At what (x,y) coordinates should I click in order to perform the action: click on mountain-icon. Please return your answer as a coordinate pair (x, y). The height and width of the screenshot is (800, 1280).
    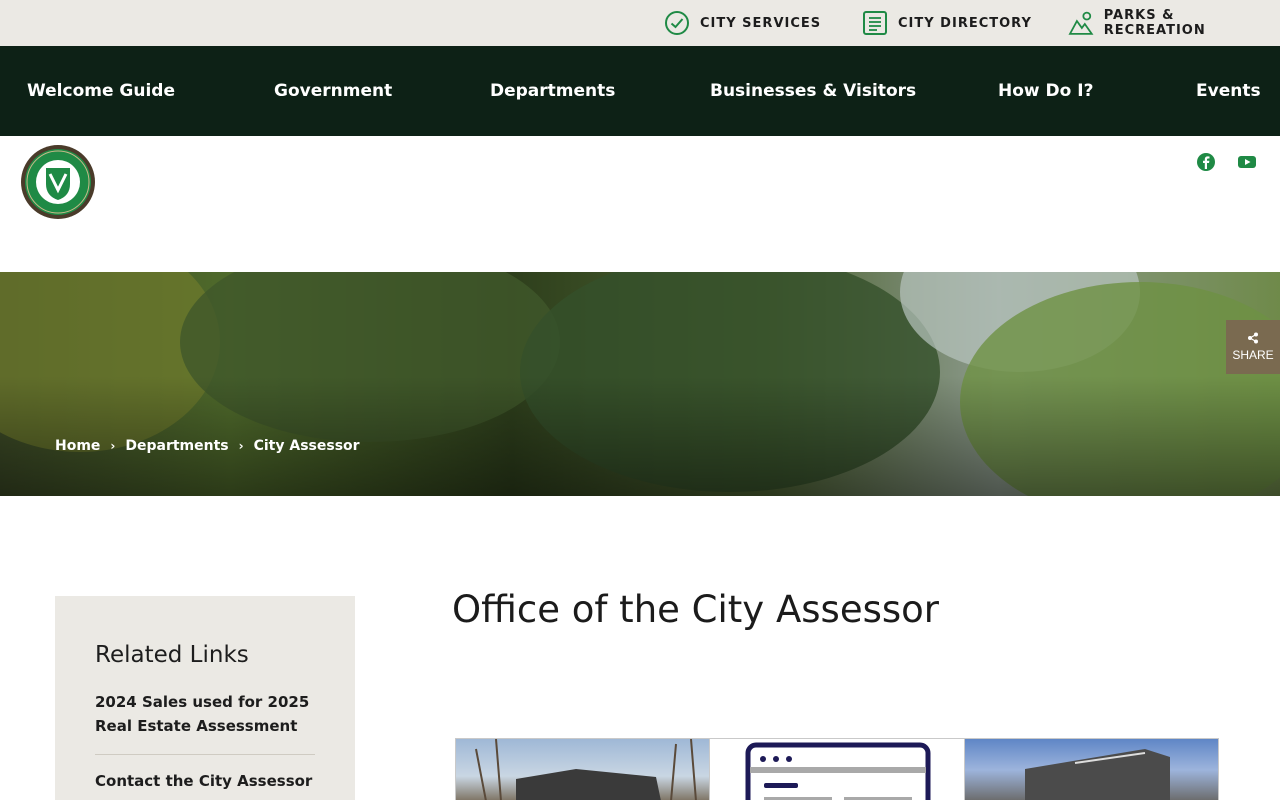
    Looking at the image, I should click on (1081, 23).